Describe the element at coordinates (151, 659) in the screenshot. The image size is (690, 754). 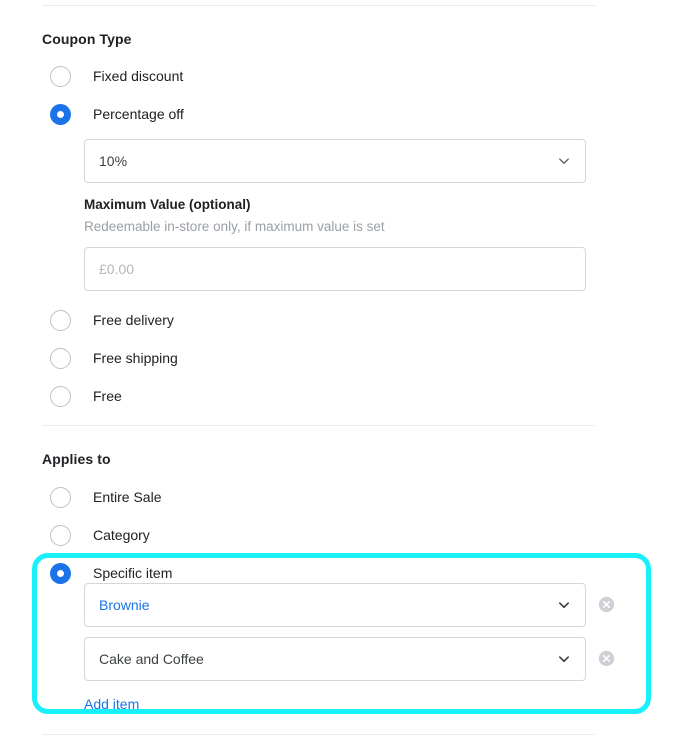
I see `specific-item-select-2-value: Cake and Coffee` at that location.